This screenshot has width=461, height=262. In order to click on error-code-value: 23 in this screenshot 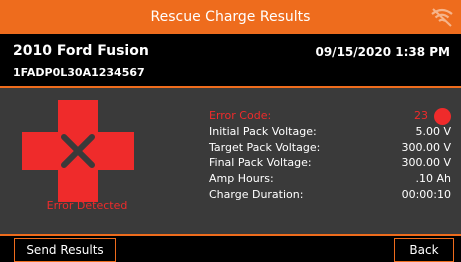, I will do `click(421, 115)`.